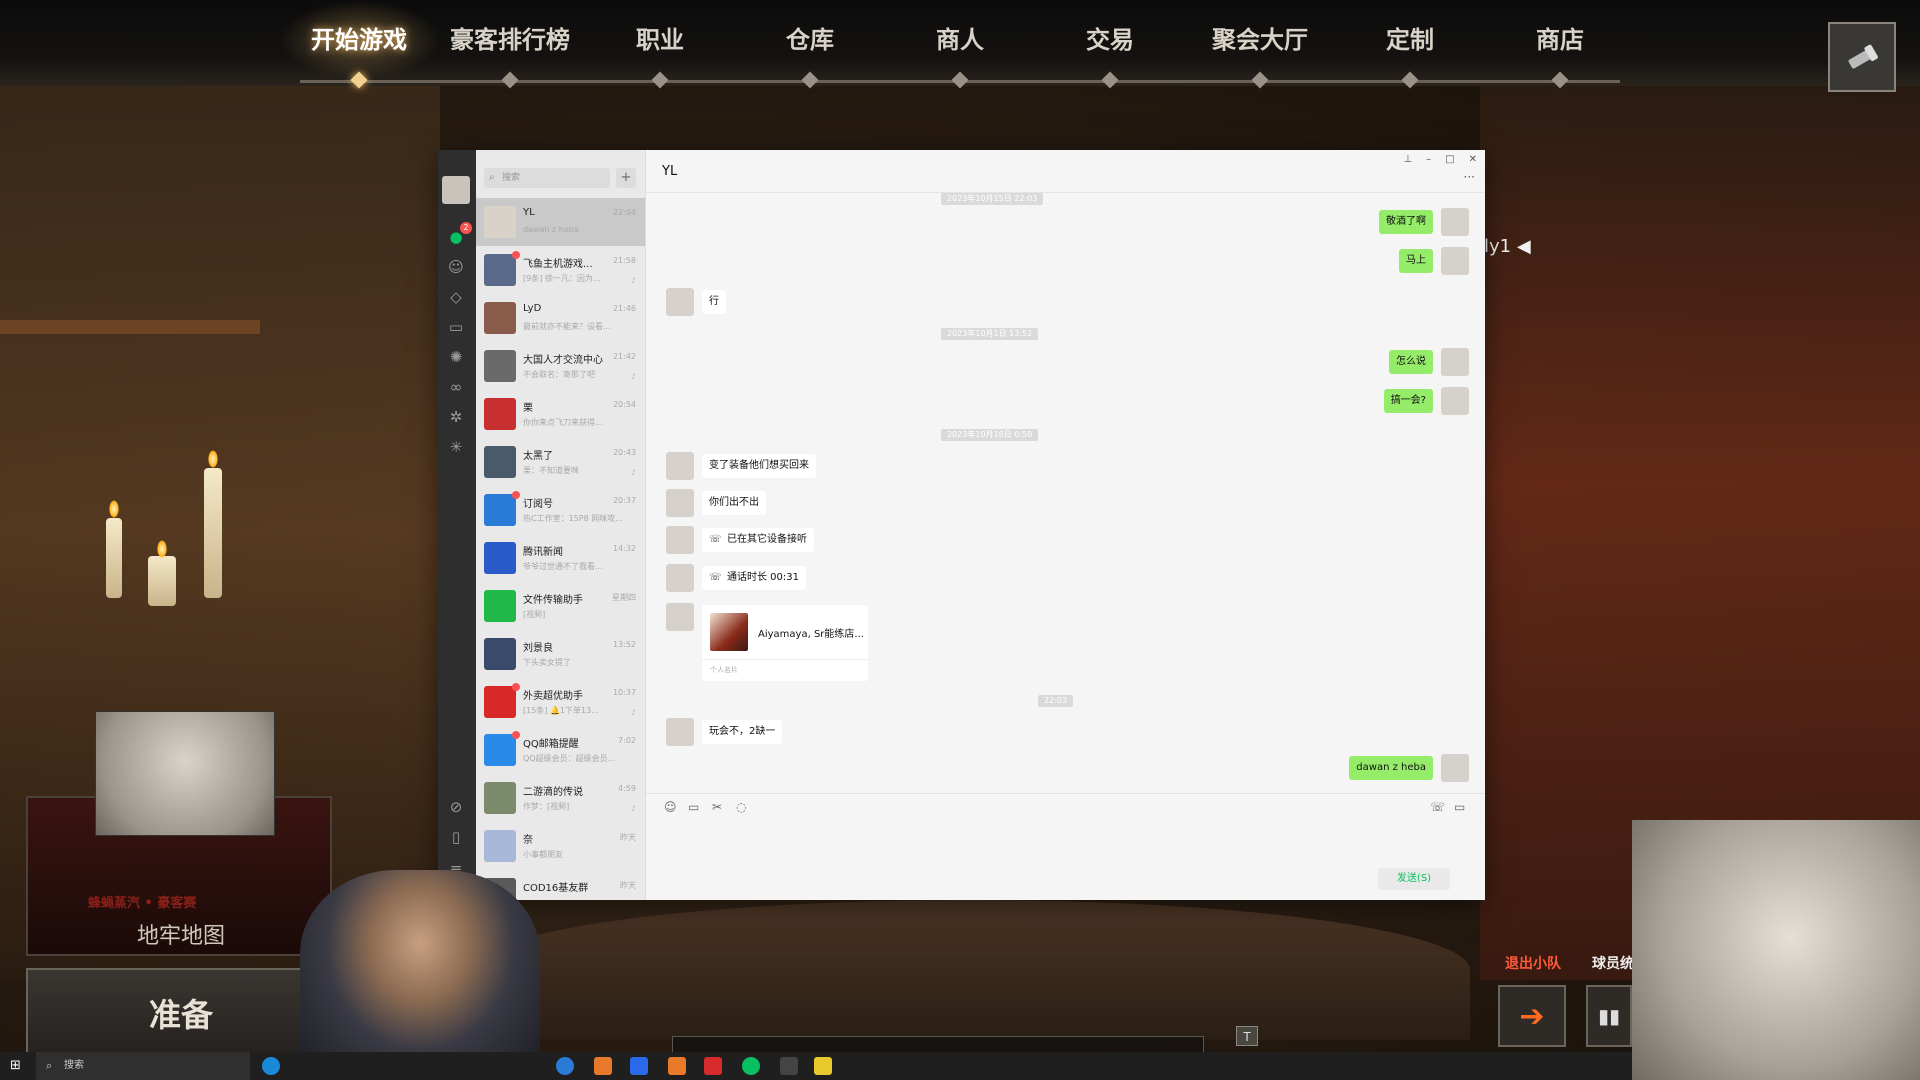 The image size is (1920, 1080). What do you see at coordinates (560, 846) in the screenshot?
I see `chat-list-item: 奈 昨天 小事都朋友` at bounding box center [560, 846].